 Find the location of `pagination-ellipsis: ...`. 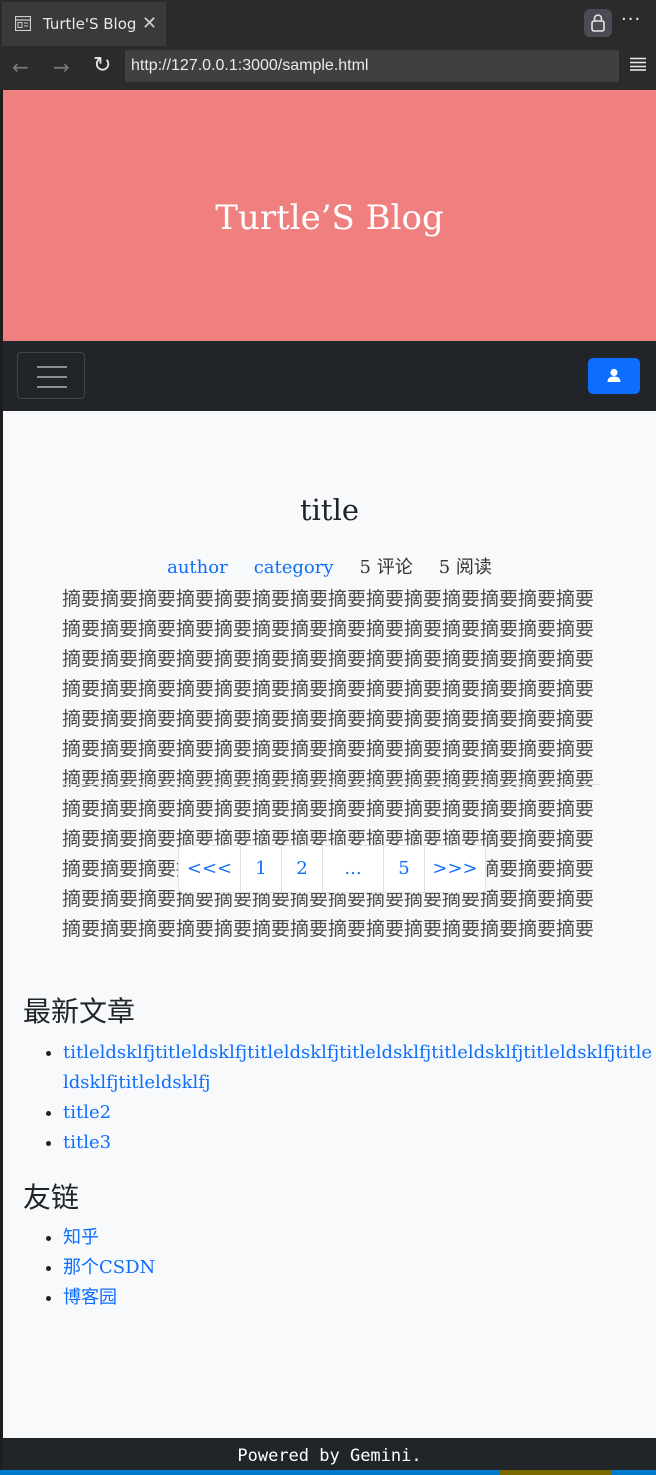

pagination-ellipsis: ... is located at coordinates (352, 869).